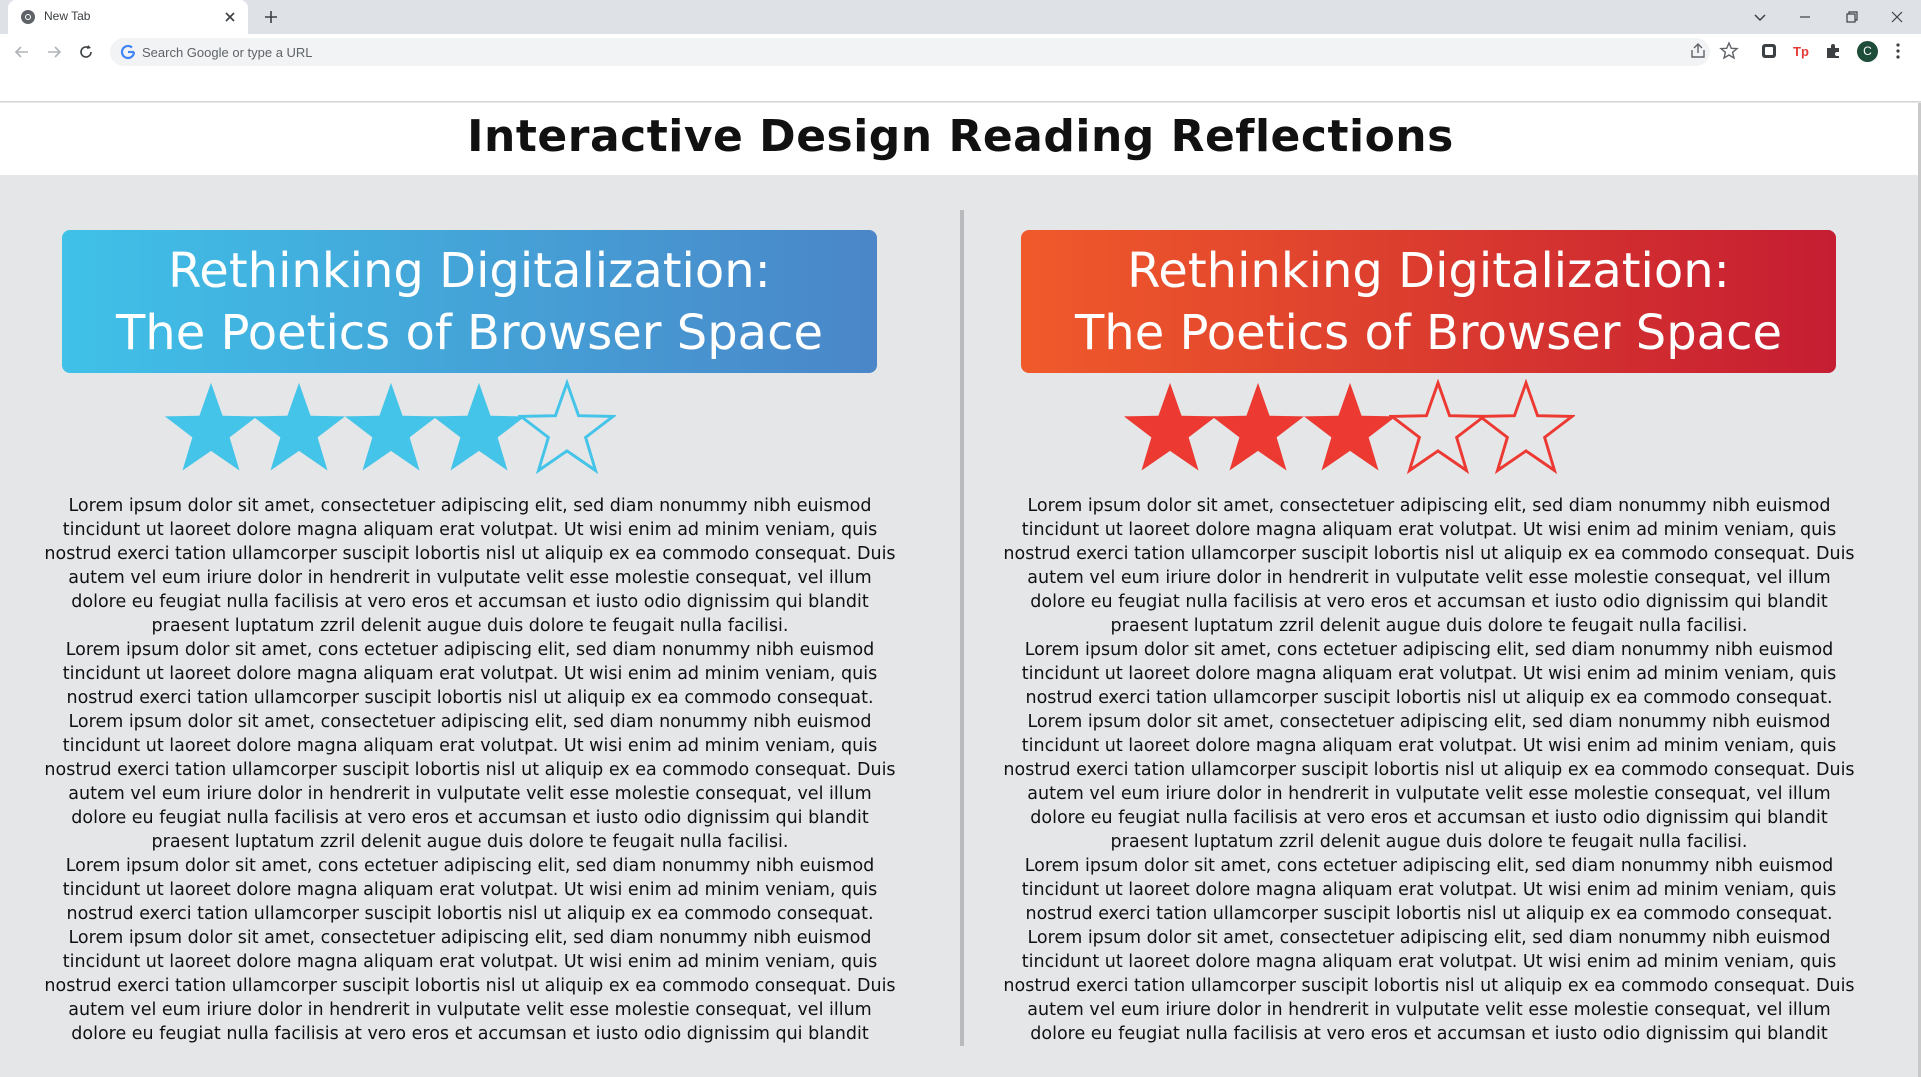  What do you see at coordinates (1769, 51) in the screenshot?
I see `extension-app-icon` at bounding box center [1769, 51].